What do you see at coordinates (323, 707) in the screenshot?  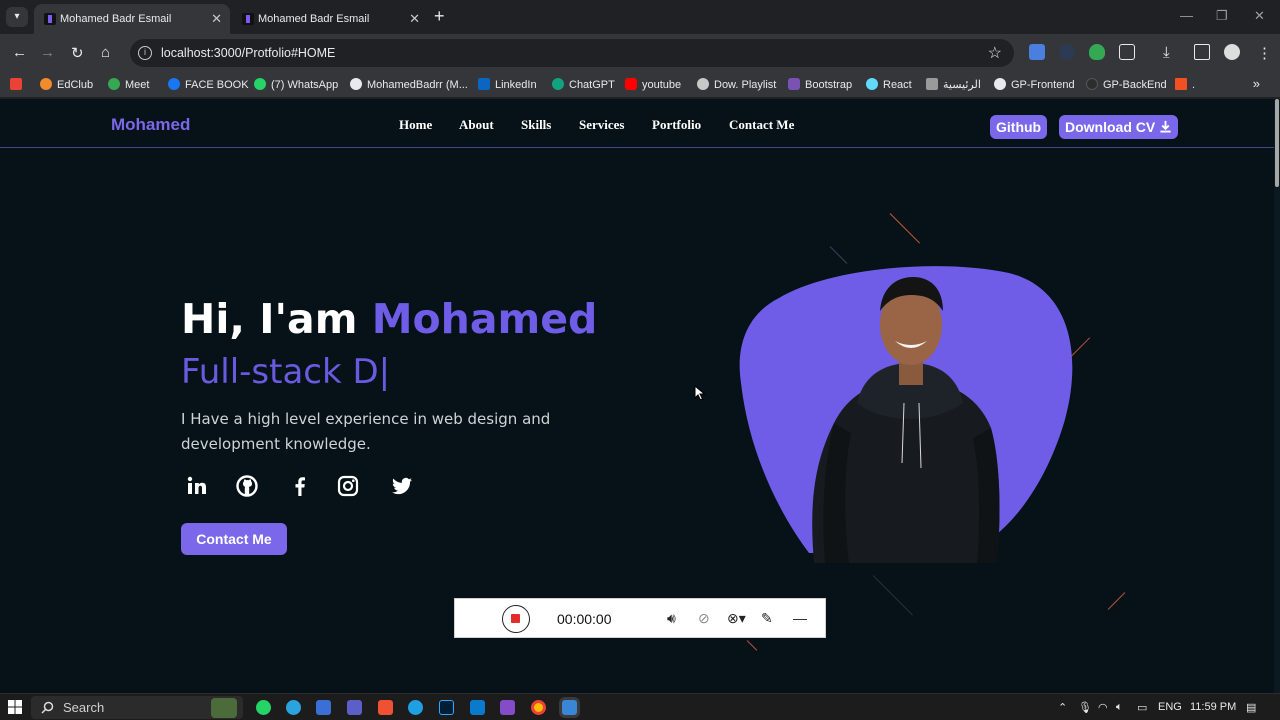 I see `task-view-icon` at bounding box center [323, 707].